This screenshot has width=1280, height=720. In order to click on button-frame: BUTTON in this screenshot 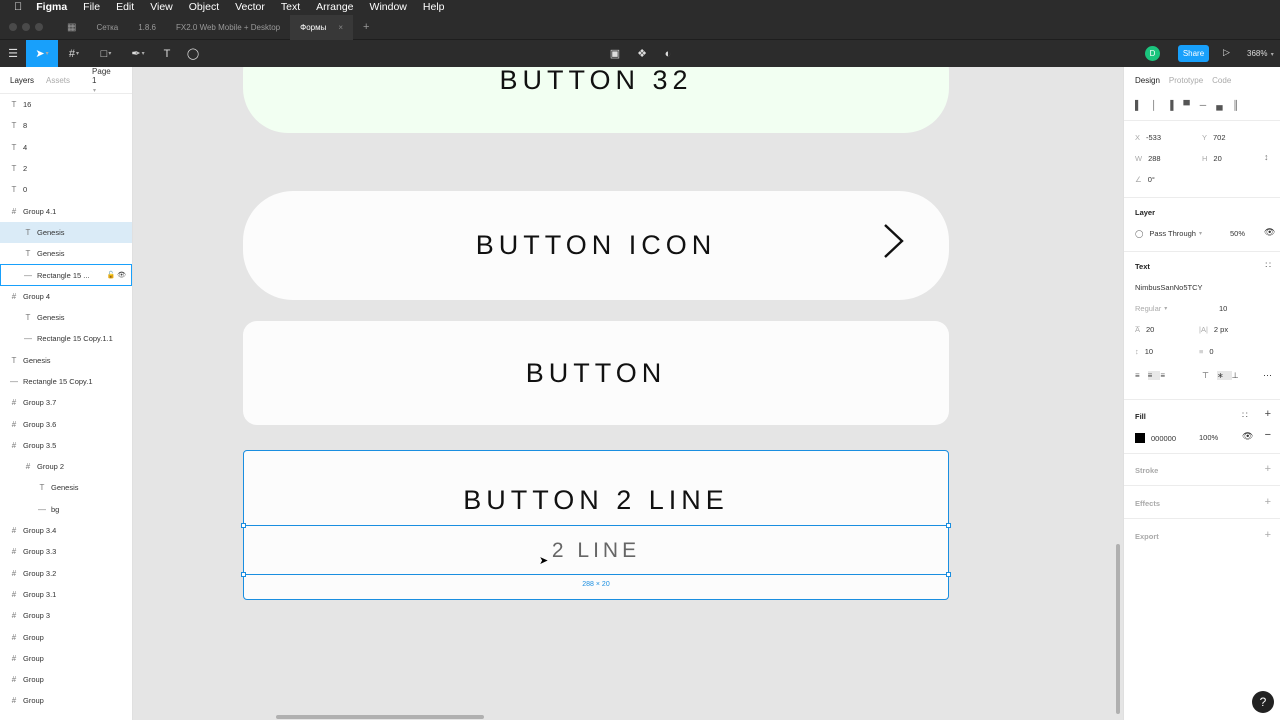, I will do `click(596, 373)`.